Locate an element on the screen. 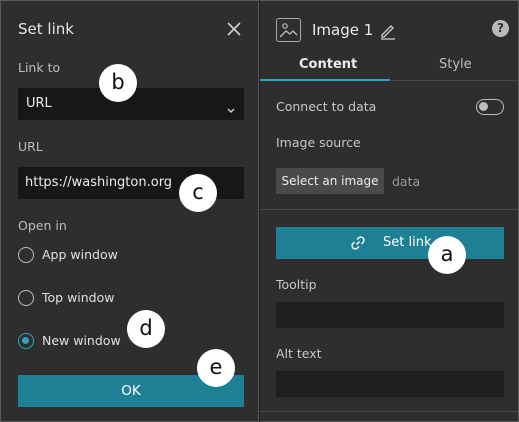 This screenshot has height=422, width=519. connect-to-data-label: Connect to data is located at coordinates (326, 106).